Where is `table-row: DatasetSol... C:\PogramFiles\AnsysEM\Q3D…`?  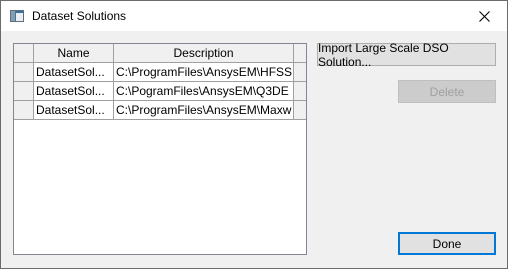 table-row: DatasetSol... C:\PogramFiles\AnsysEM\Q3D… is located at coordinates (160, 91).